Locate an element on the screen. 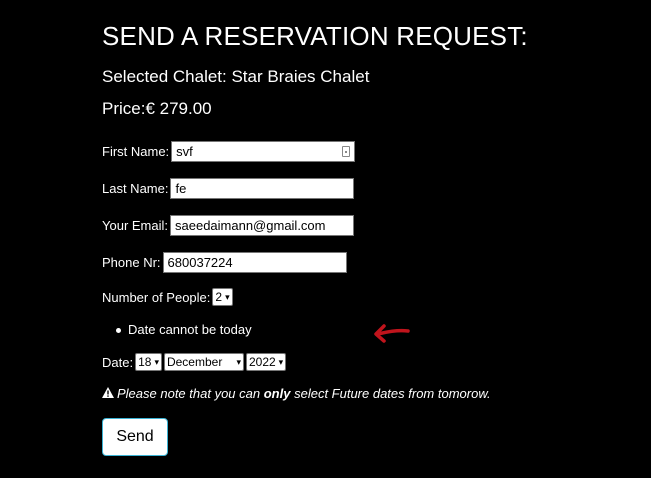  first-name-field: svf is located at coordinates (263, 151).